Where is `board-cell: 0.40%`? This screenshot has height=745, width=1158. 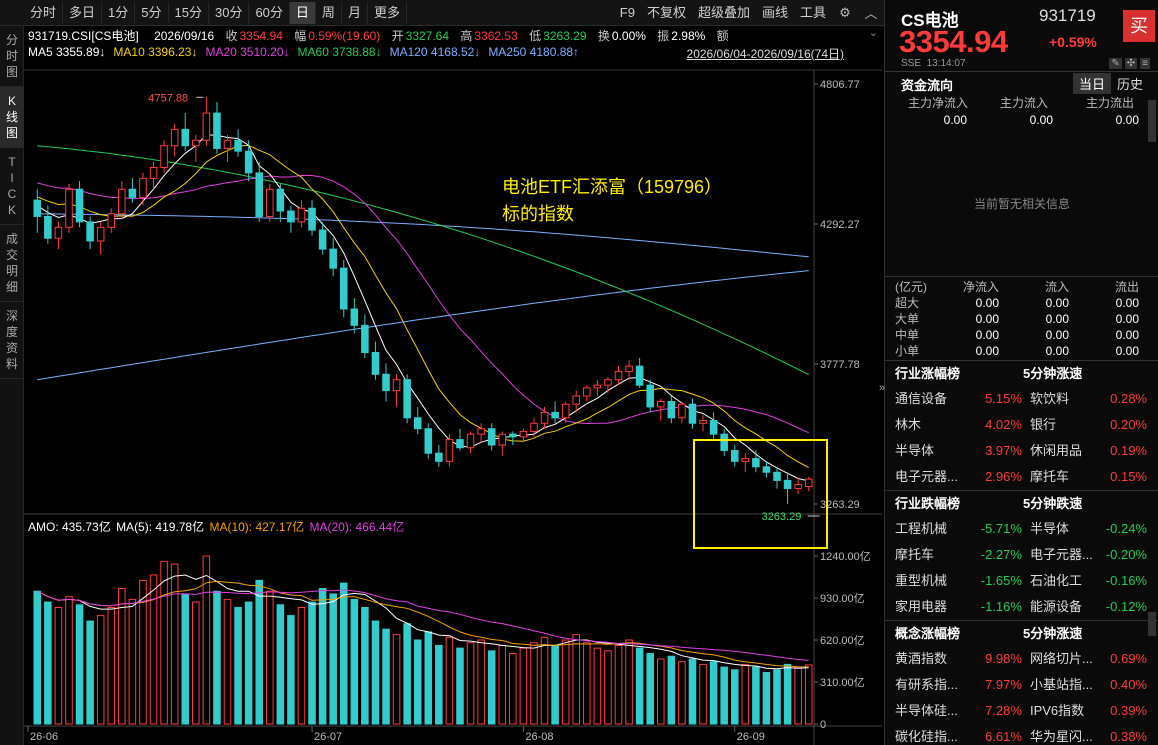 board-cell: 0.40% is located at coordinates (1128, 684).